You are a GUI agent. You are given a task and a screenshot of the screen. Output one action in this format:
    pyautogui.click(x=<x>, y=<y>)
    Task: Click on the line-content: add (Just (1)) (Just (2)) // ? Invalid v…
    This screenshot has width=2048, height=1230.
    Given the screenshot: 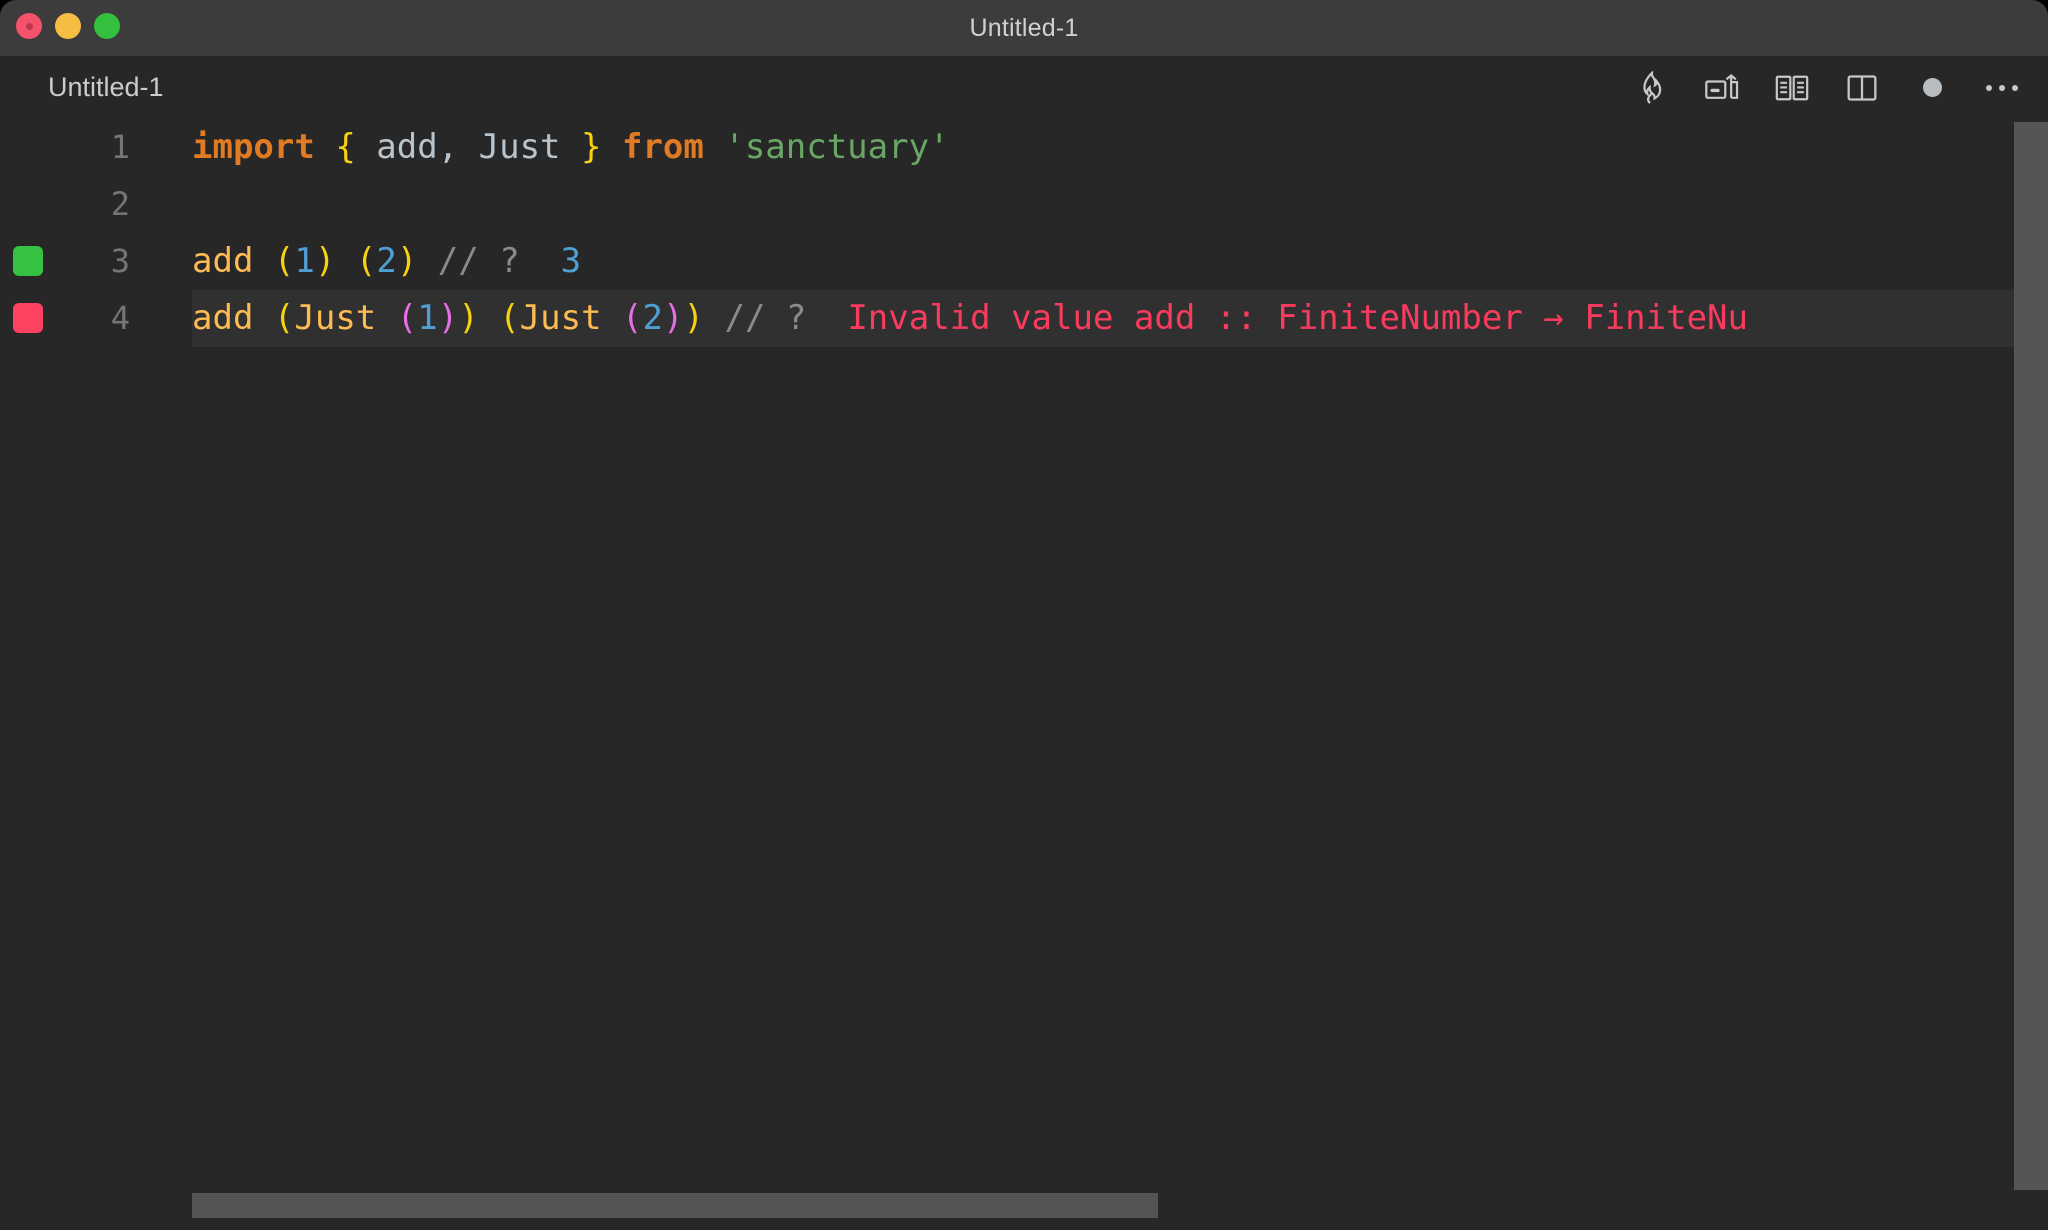 What is the action you would take?
    pyautogui.click(x=1120, y=318)
    